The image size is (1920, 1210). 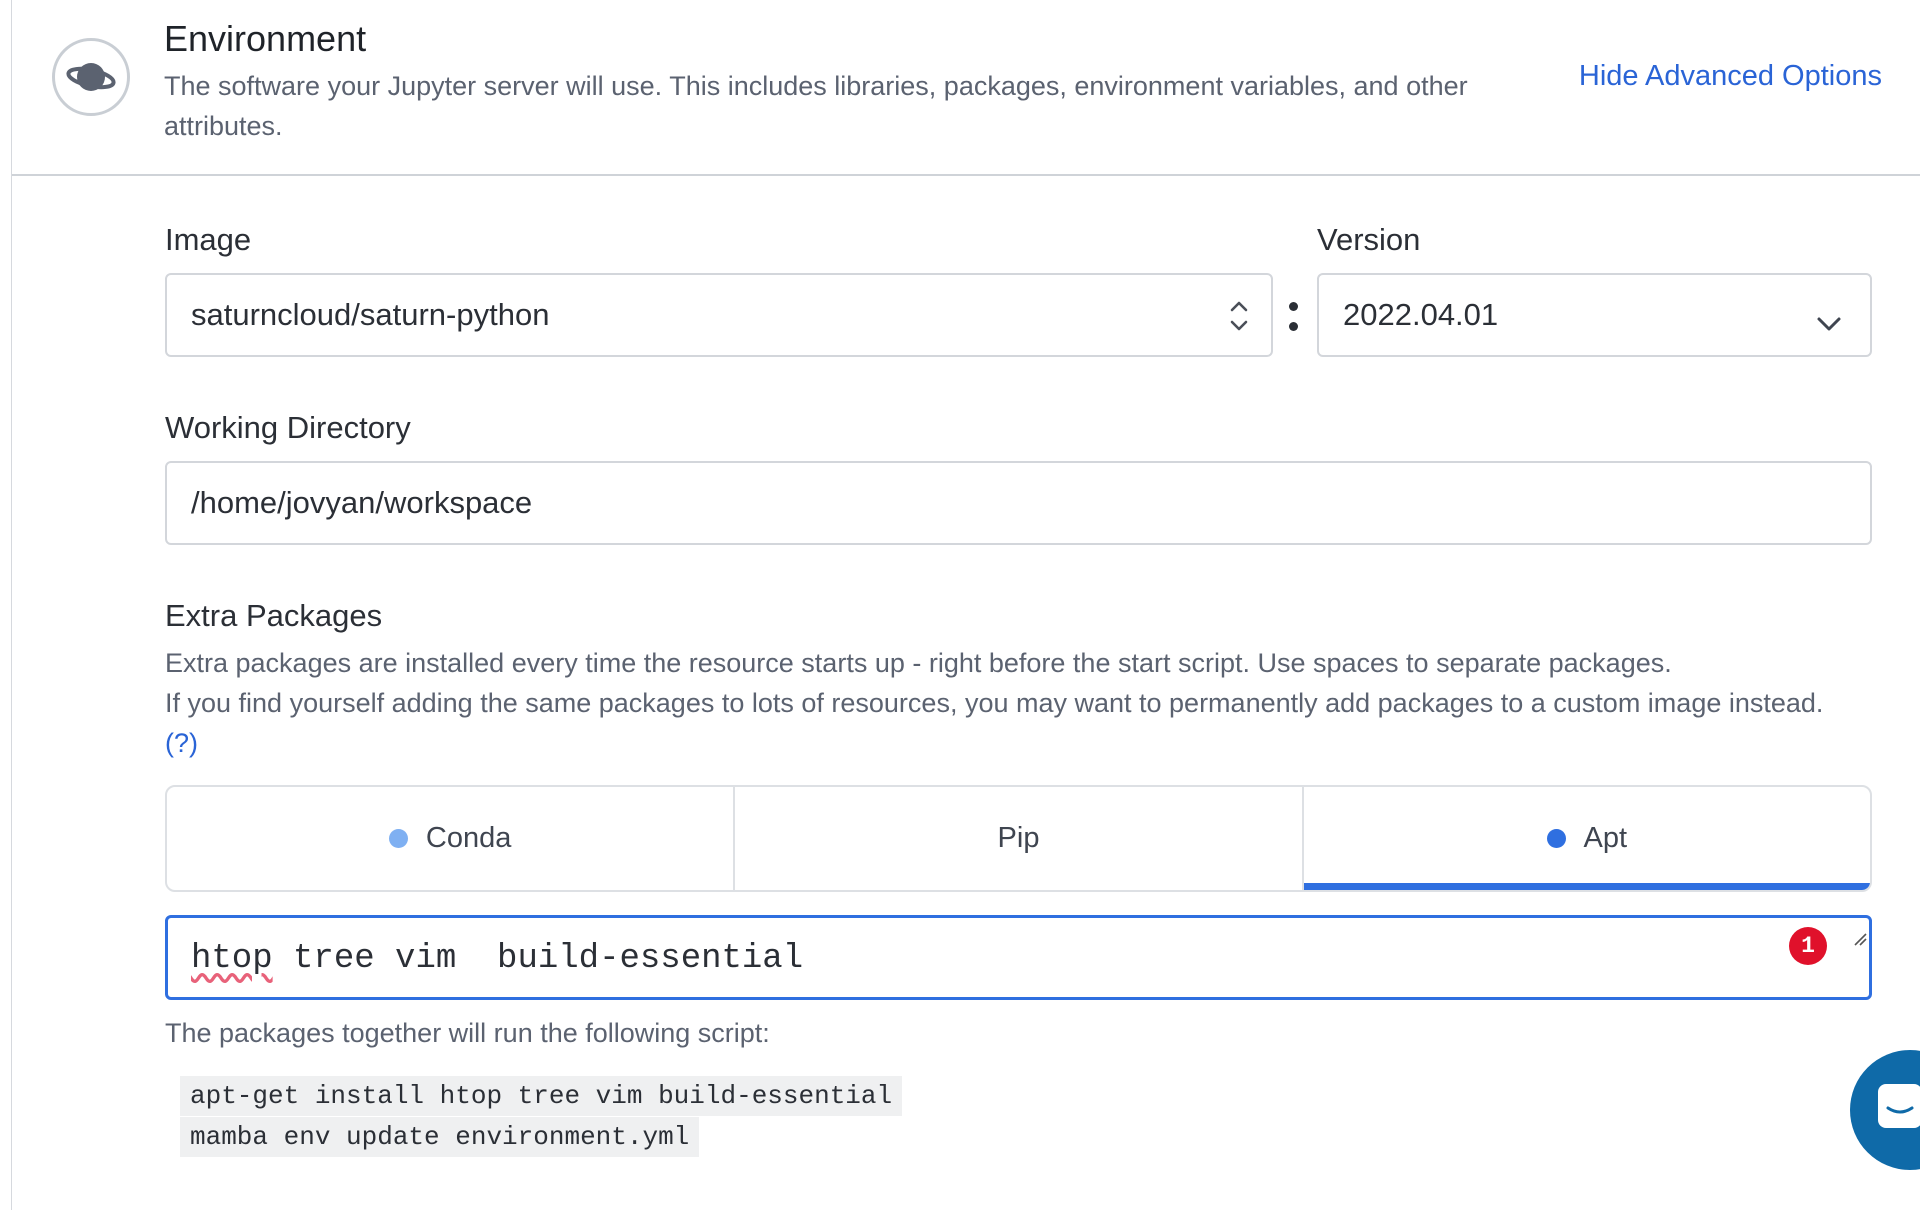 I want to click on tab-conda: Conda, so click(x=451, y=838).